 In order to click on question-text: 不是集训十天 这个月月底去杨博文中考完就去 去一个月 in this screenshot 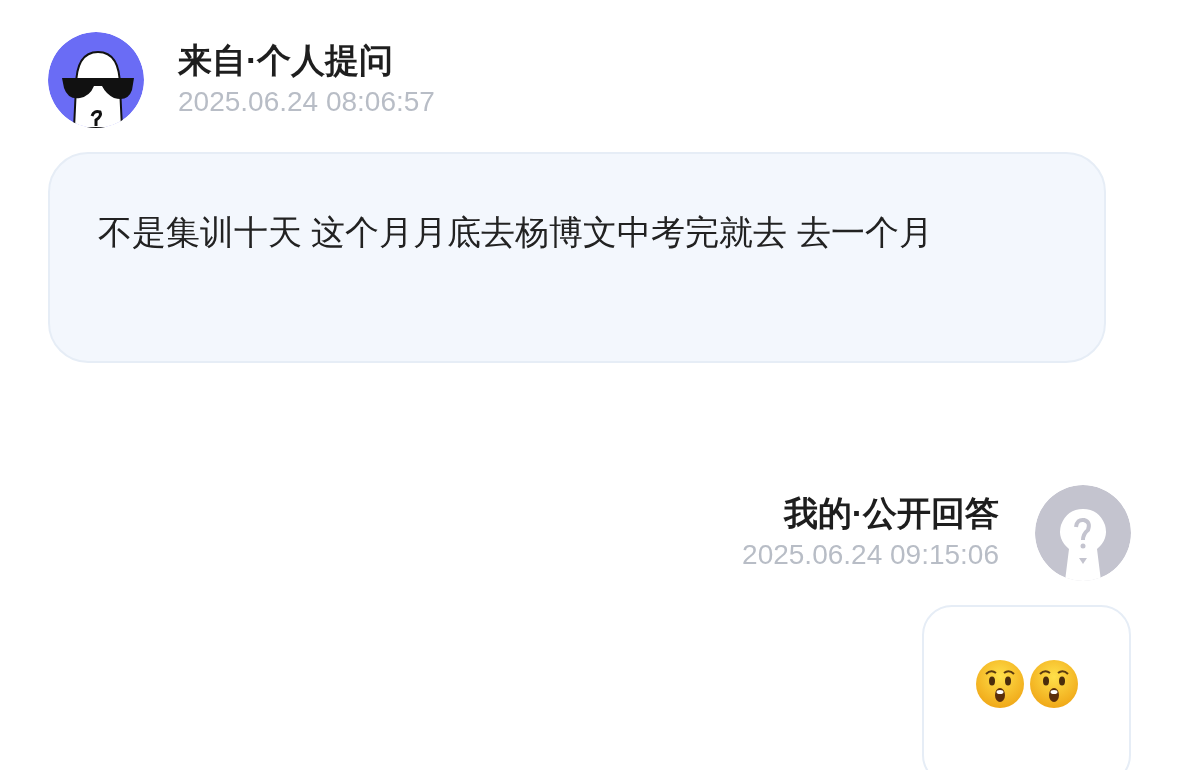, I will do `click(516, 232)`.